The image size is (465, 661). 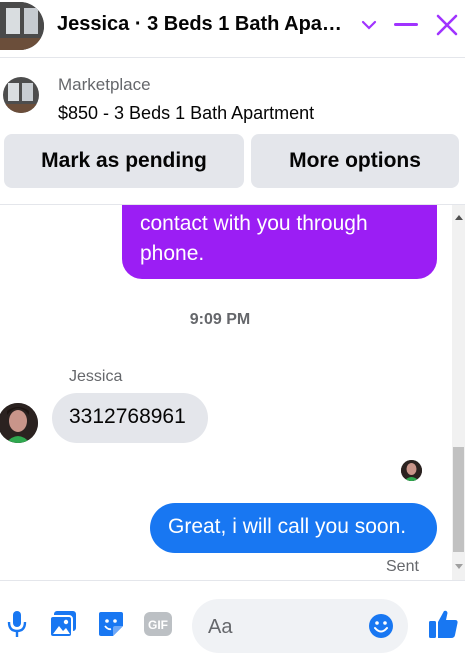 What do you see at coordinates (458, 392) in the screenshot?
I see `scrollbar` at bounding box center [458, 392].